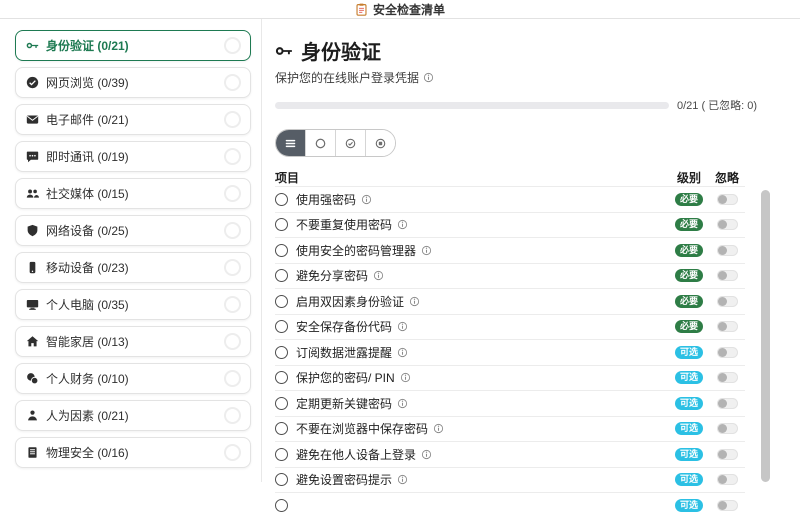  What do you see at coordinates (32, 82) in the screenshot?
I see `browser-icon` at bounding box center [32, 82].